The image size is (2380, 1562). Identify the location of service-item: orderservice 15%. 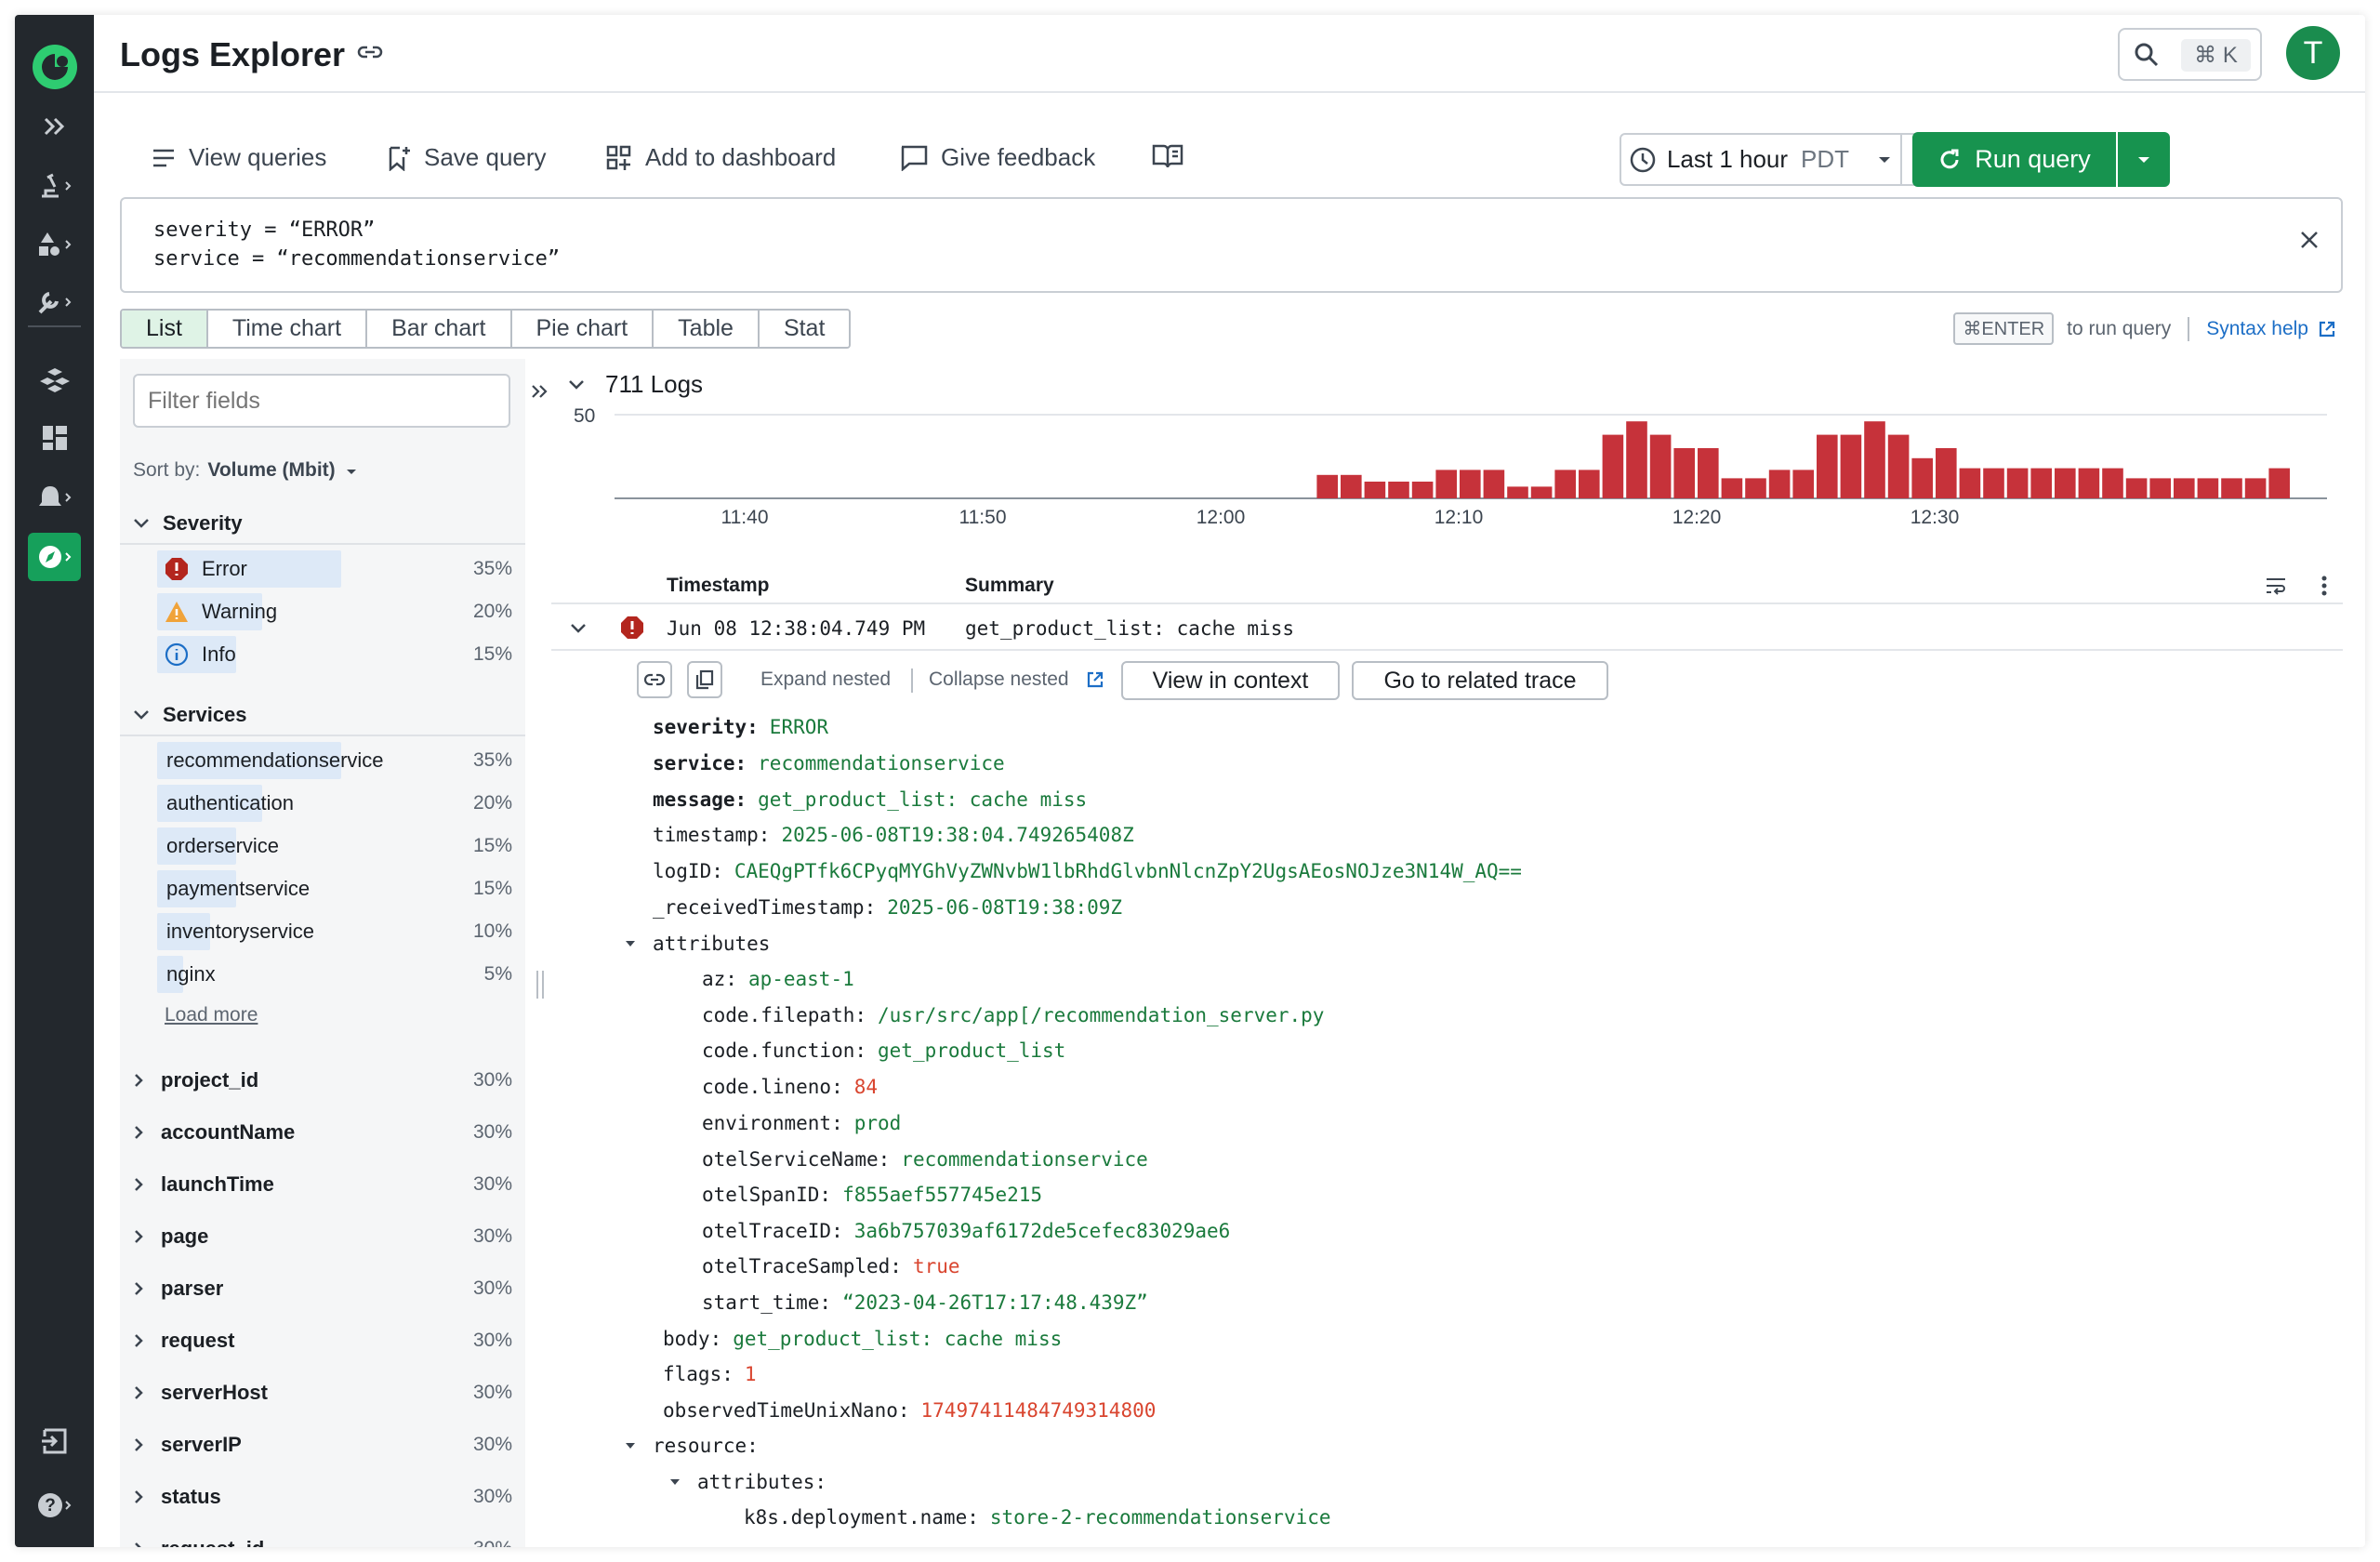
(322, 846).